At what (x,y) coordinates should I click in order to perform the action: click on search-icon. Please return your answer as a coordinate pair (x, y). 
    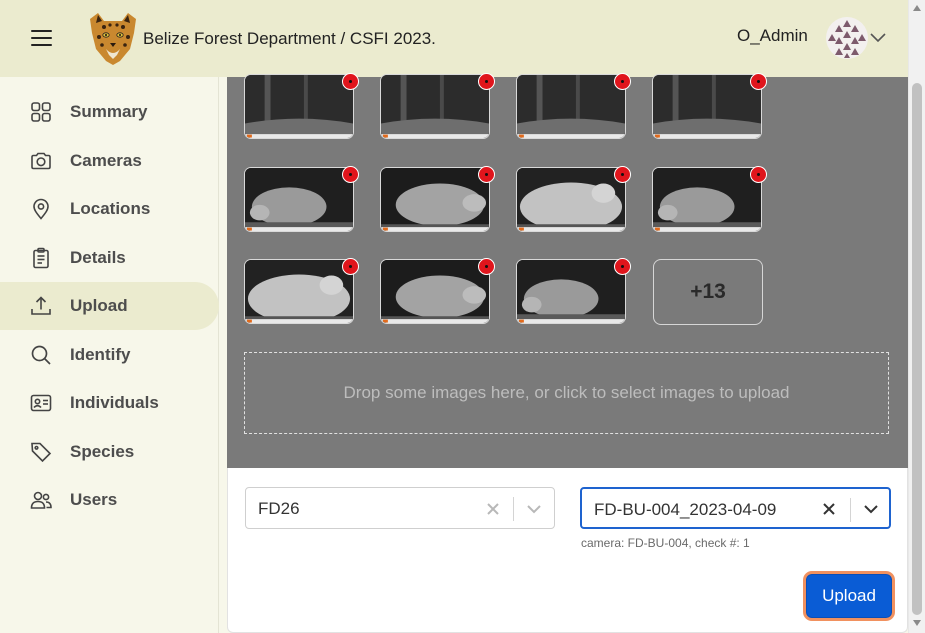
    Looking at the image, I should click on (41, 355).